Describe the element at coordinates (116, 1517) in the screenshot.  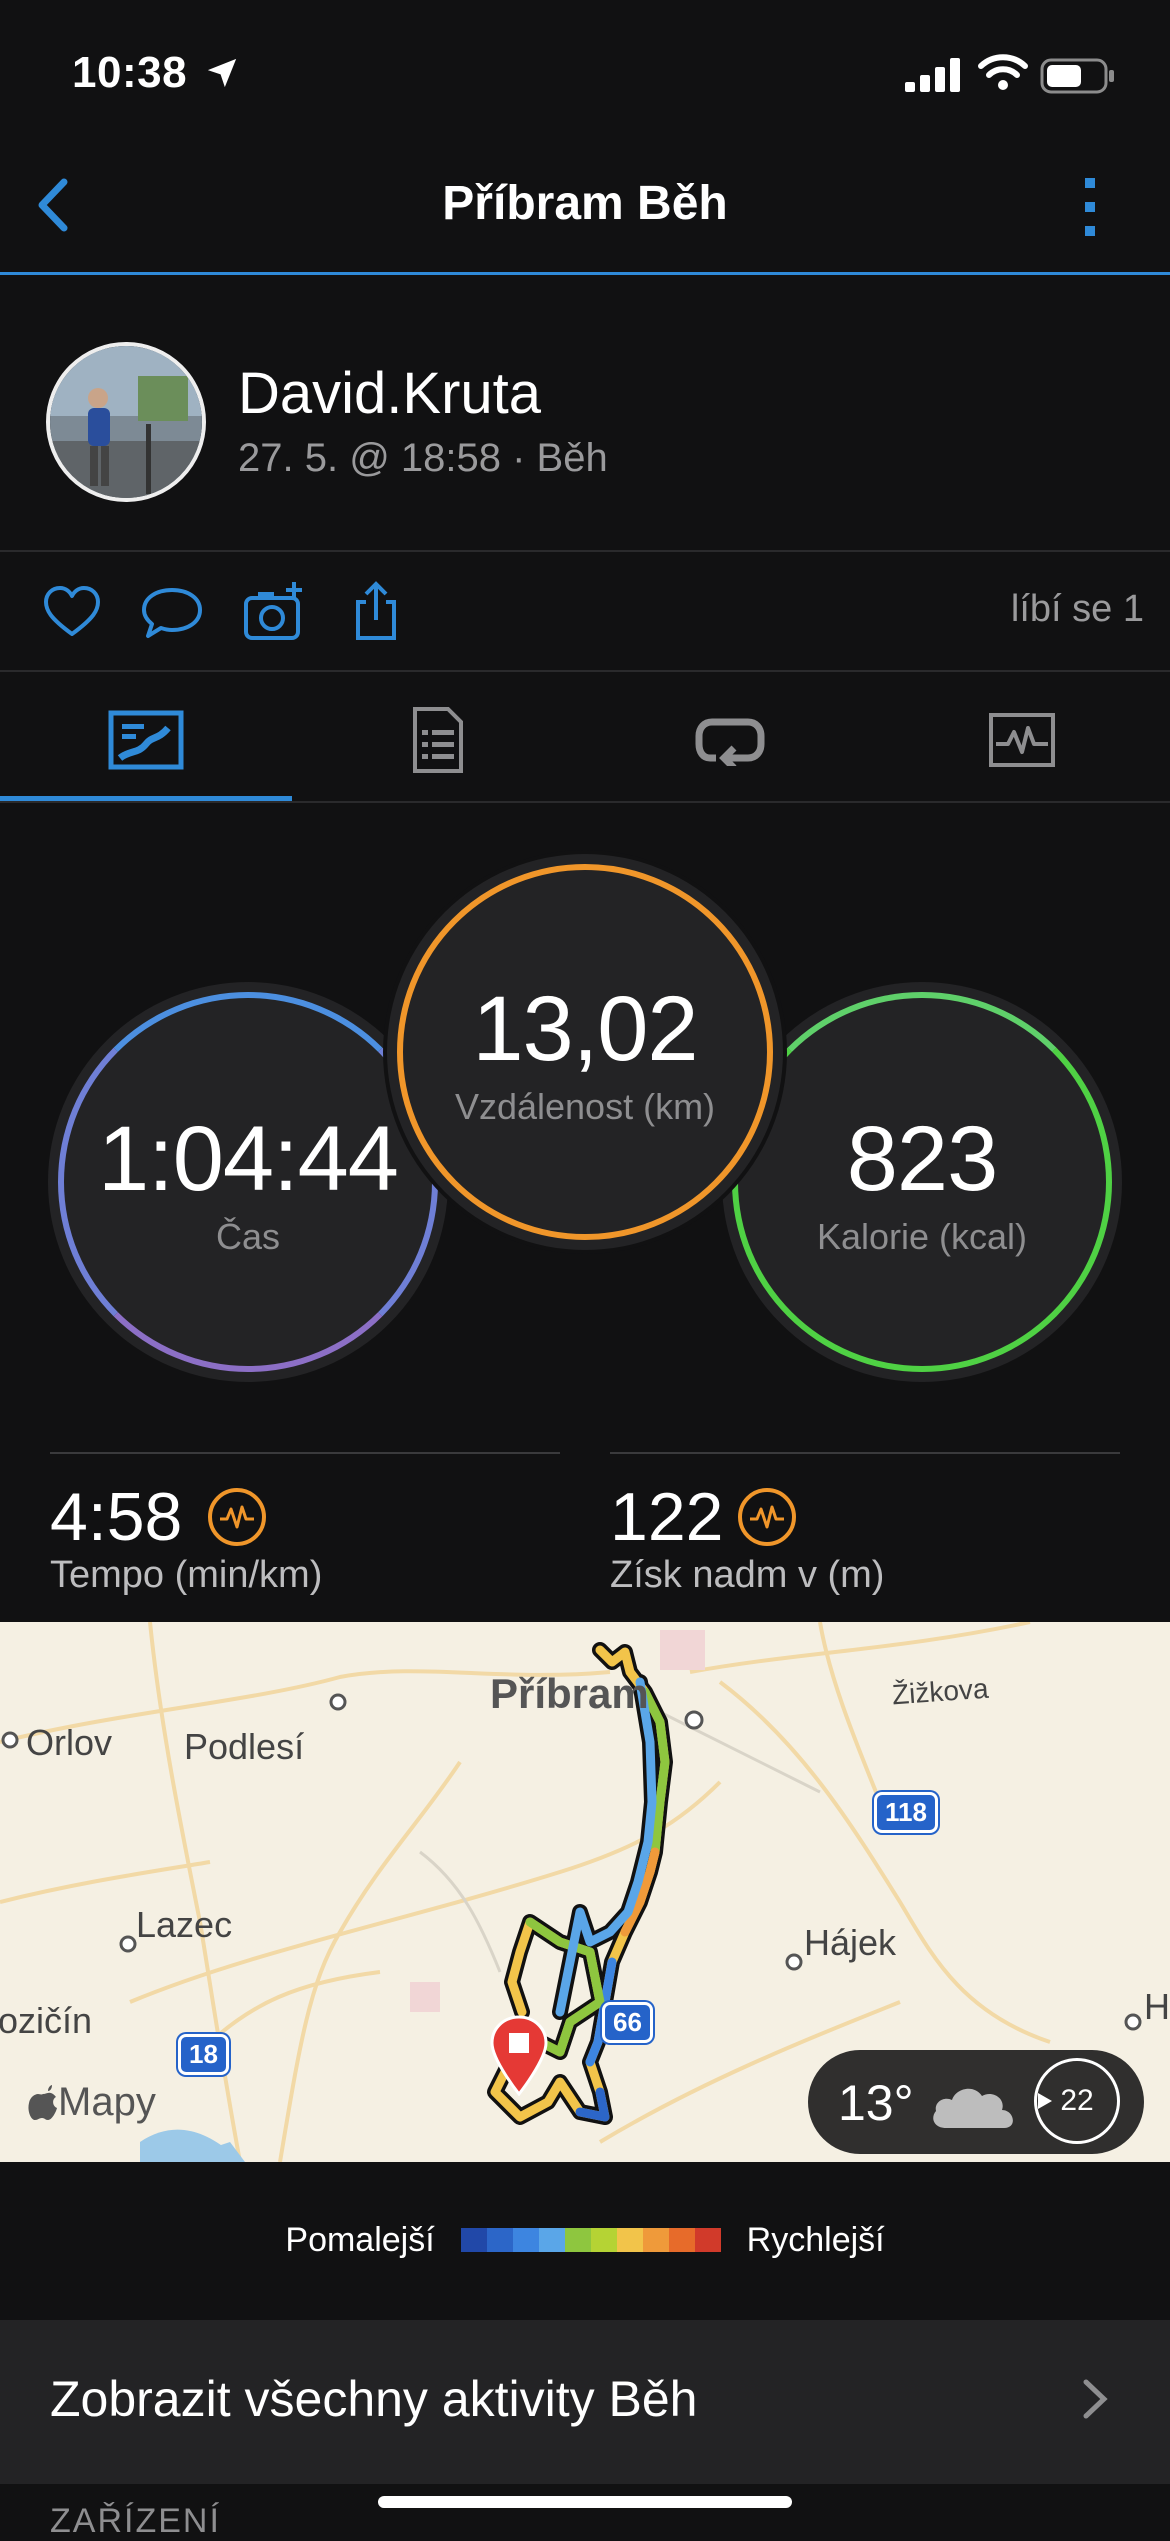
I see `pace-value: 4:58` at that location.